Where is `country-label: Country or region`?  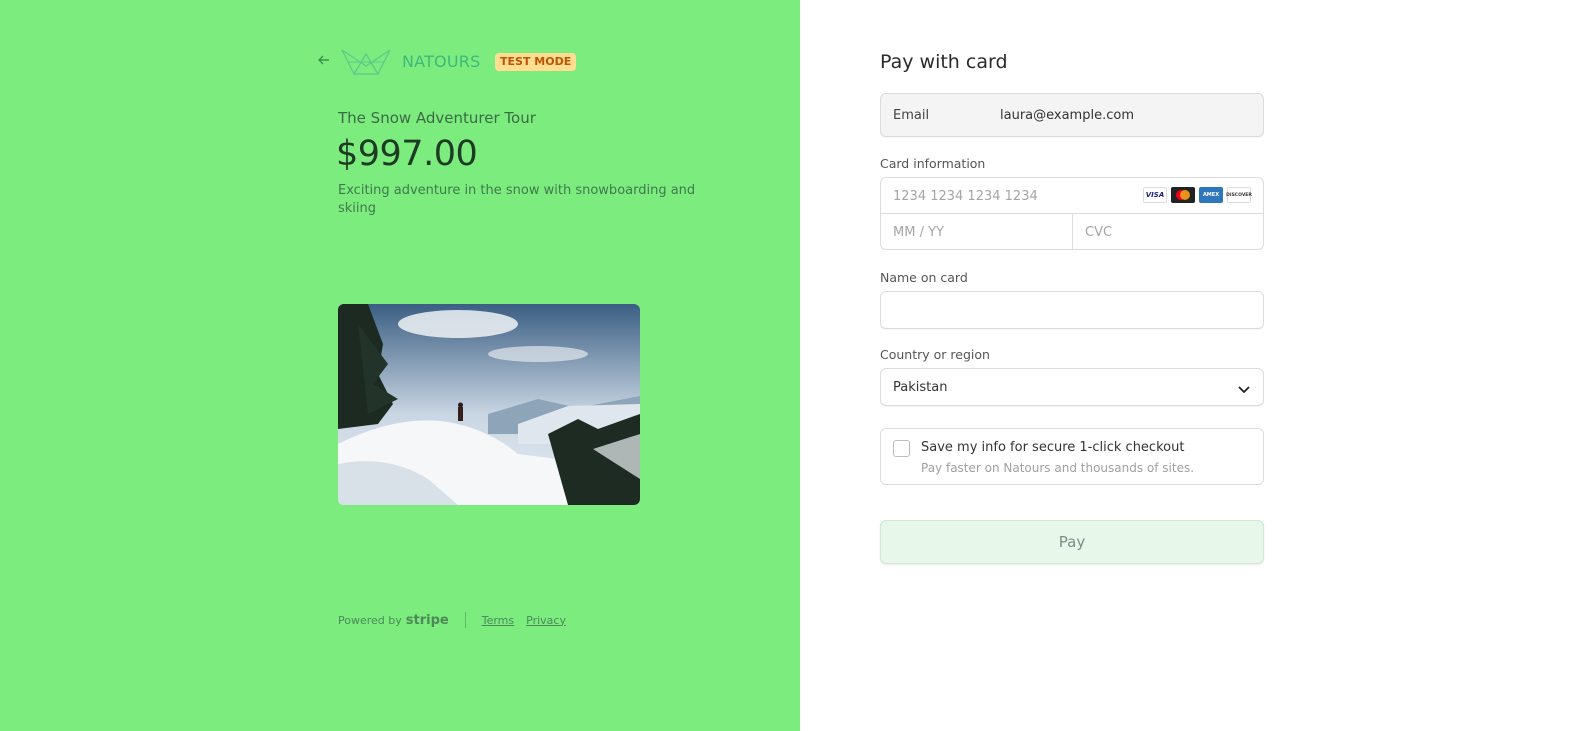
country-label: Country or region is located at coordinates (935, 354).